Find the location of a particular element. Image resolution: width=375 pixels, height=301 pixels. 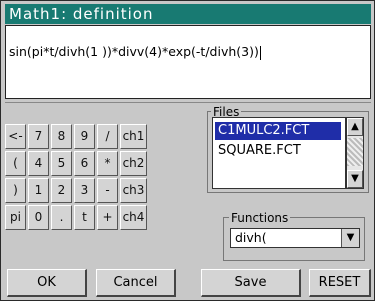

key-ch4: ch4 is located at coordinates (133, 217).